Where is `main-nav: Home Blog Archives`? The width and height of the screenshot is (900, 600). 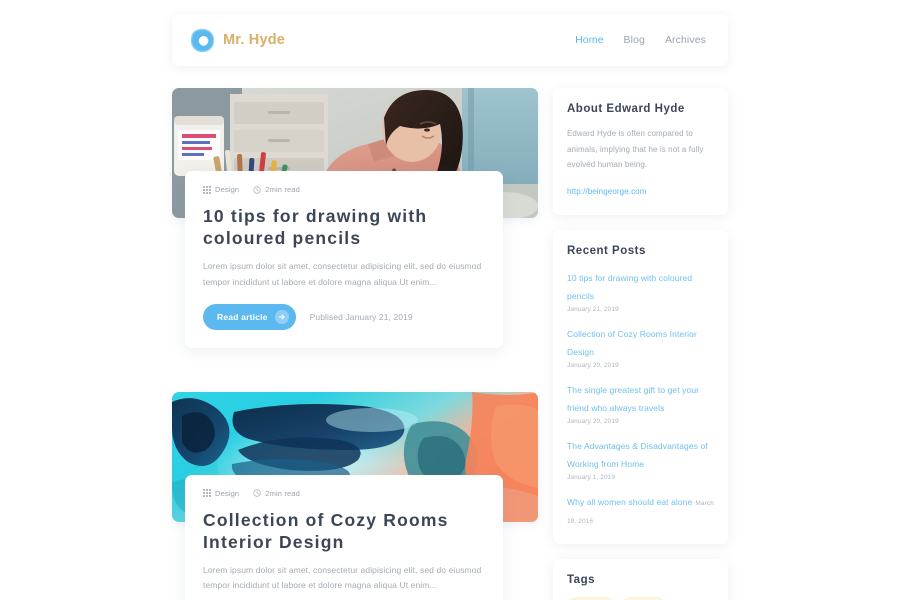
main-nav: Home Blog Archives is located at coordinates (640, 40).